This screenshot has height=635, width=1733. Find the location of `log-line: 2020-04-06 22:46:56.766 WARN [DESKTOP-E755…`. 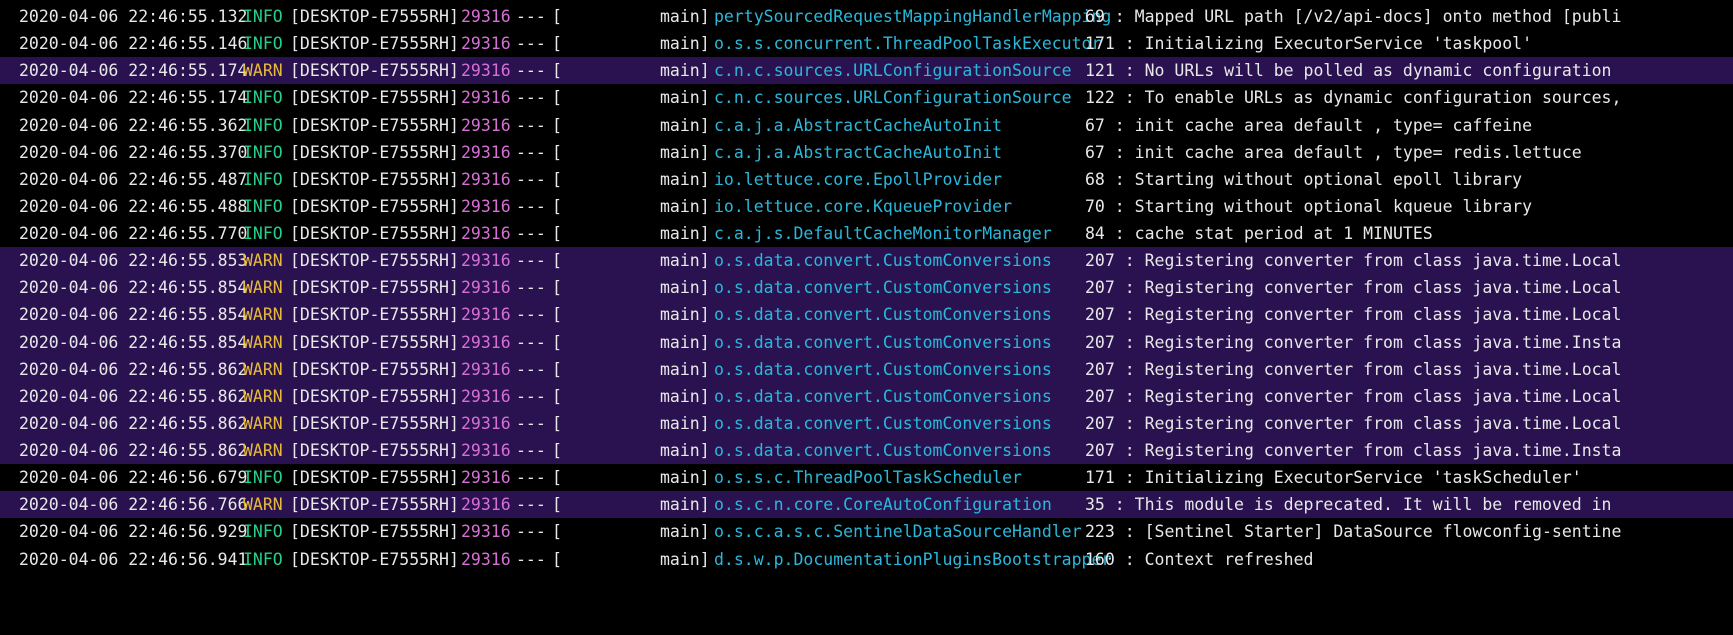

log-line: 2020-04-06 22:46:56.766 WARN [DESKTOP-E755… is located at coordinates (866, 505).